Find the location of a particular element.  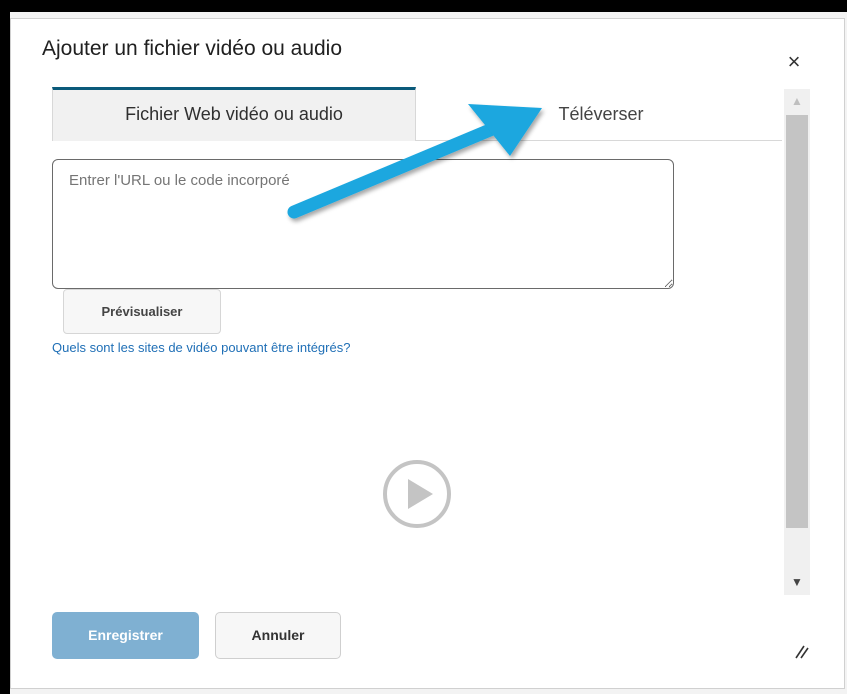

cancel-button: Annuler is located at coordinates (278, 635).